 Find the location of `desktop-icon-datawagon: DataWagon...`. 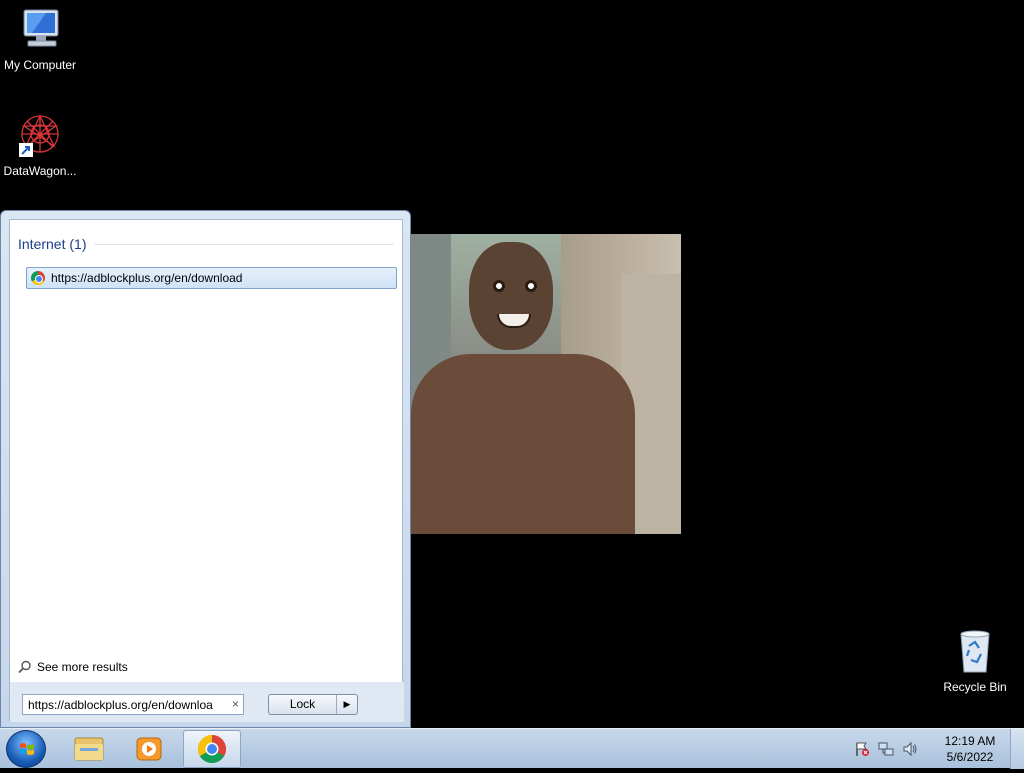

desktop-icon-datawagon: DataWagon... is located at coordinates (40, 145).